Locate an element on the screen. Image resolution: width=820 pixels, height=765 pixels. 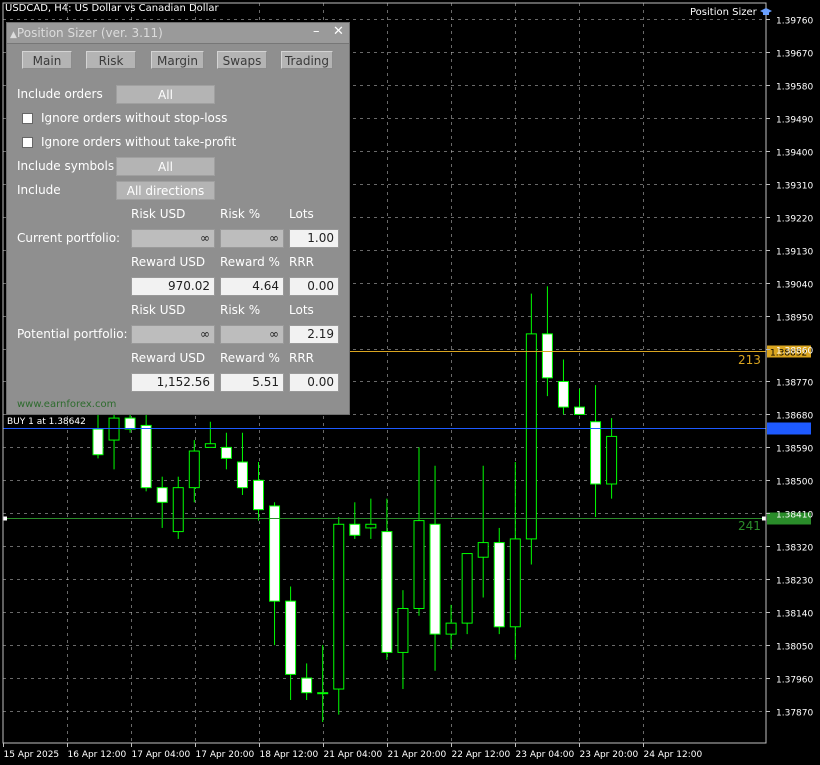
current-rrr-header: RRR is located at coordinates (302, 262).